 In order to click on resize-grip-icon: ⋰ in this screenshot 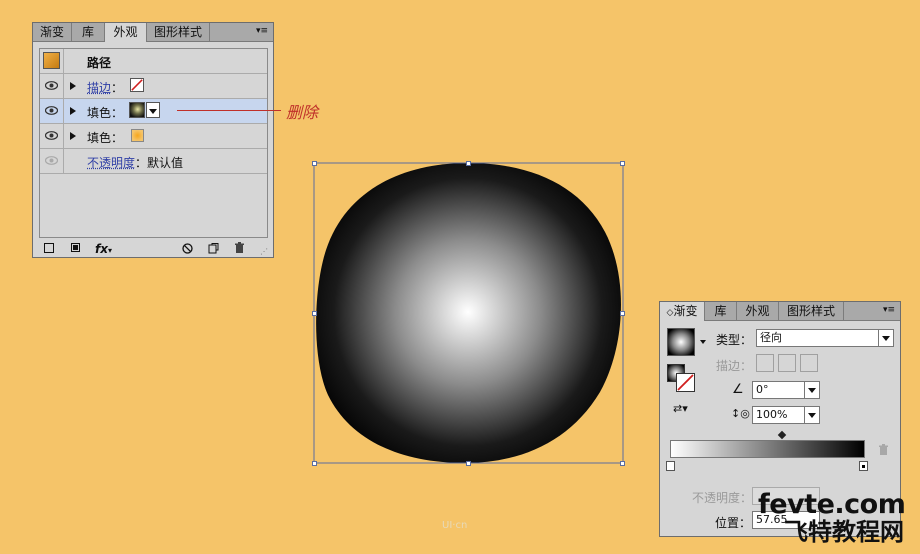, I will do `click(264, 252)`.